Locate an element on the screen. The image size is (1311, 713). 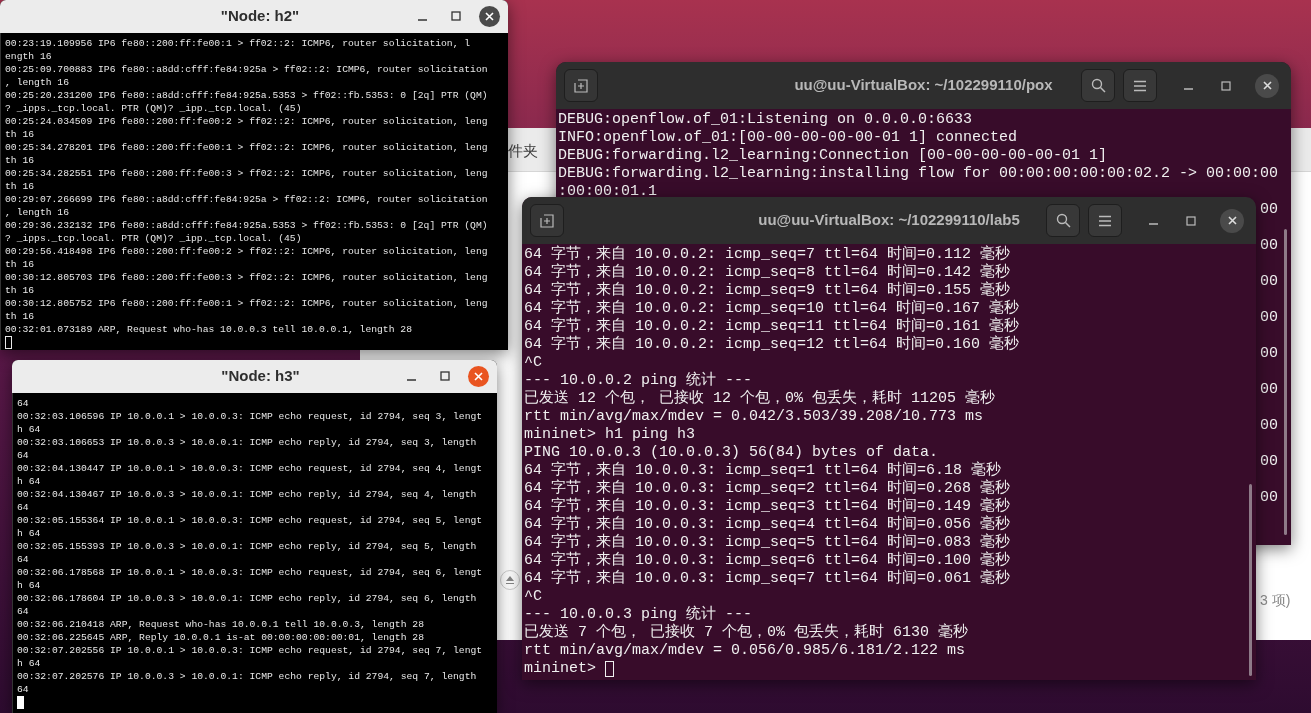
eject-glyph-icon is located at coordinates (510, 580).